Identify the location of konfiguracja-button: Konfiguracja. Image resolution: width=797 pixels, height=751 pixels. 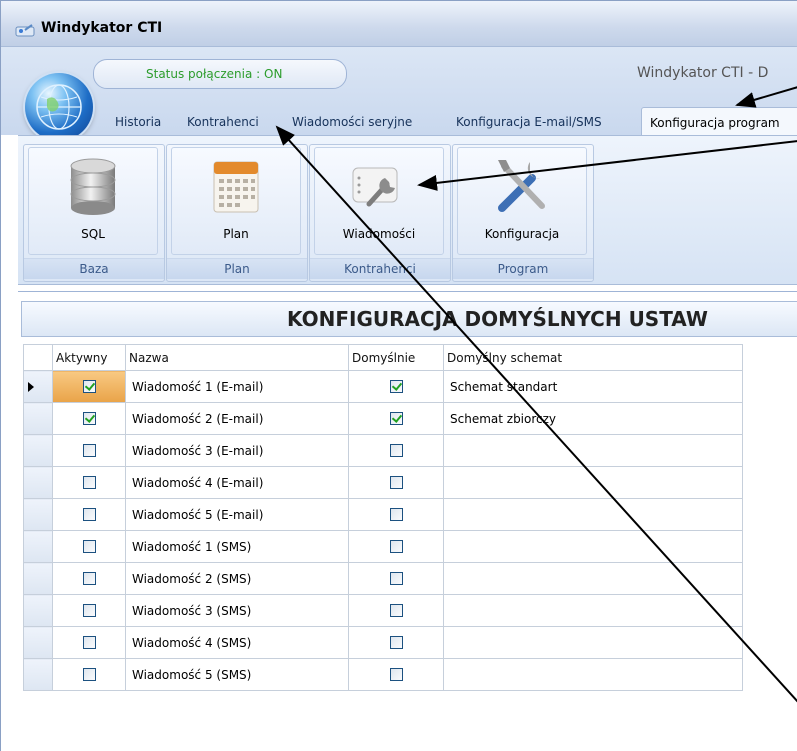
(522, 201).